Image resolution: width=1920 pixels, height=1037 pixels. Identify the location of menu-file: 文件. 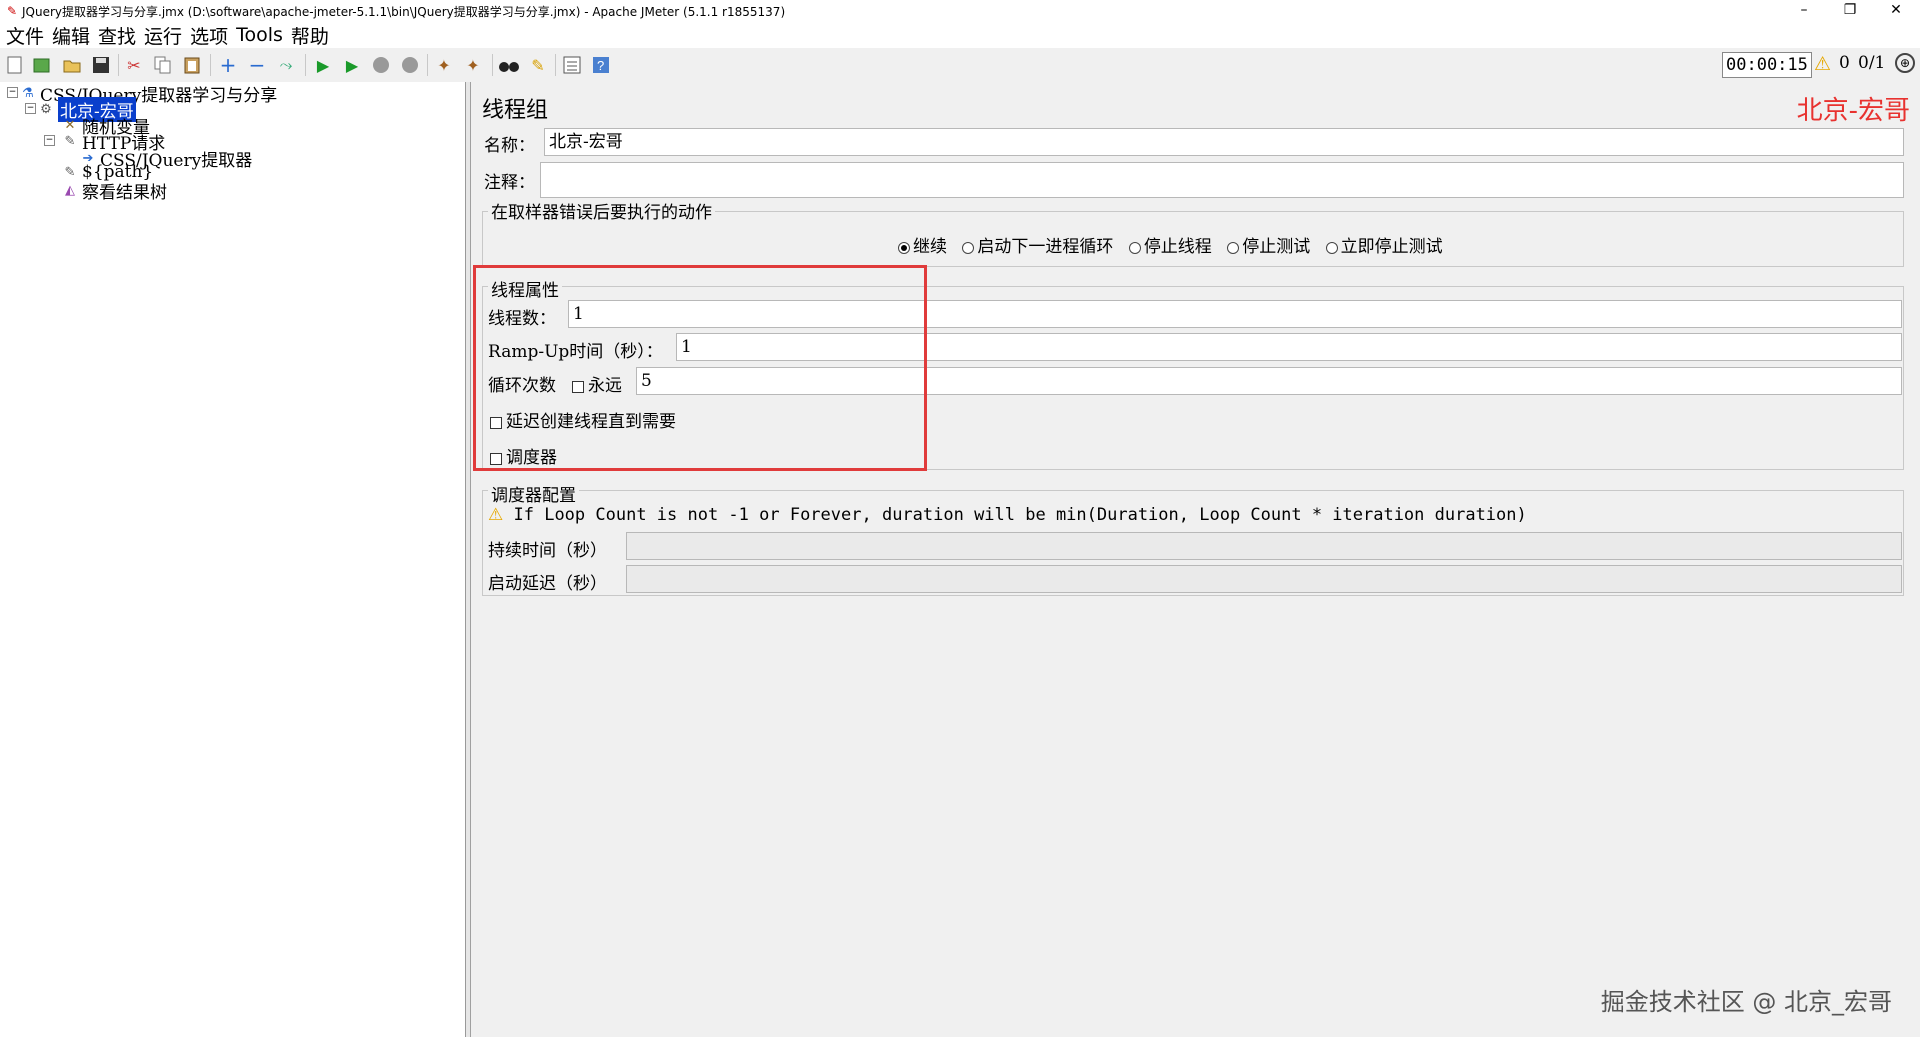
(25, 35).